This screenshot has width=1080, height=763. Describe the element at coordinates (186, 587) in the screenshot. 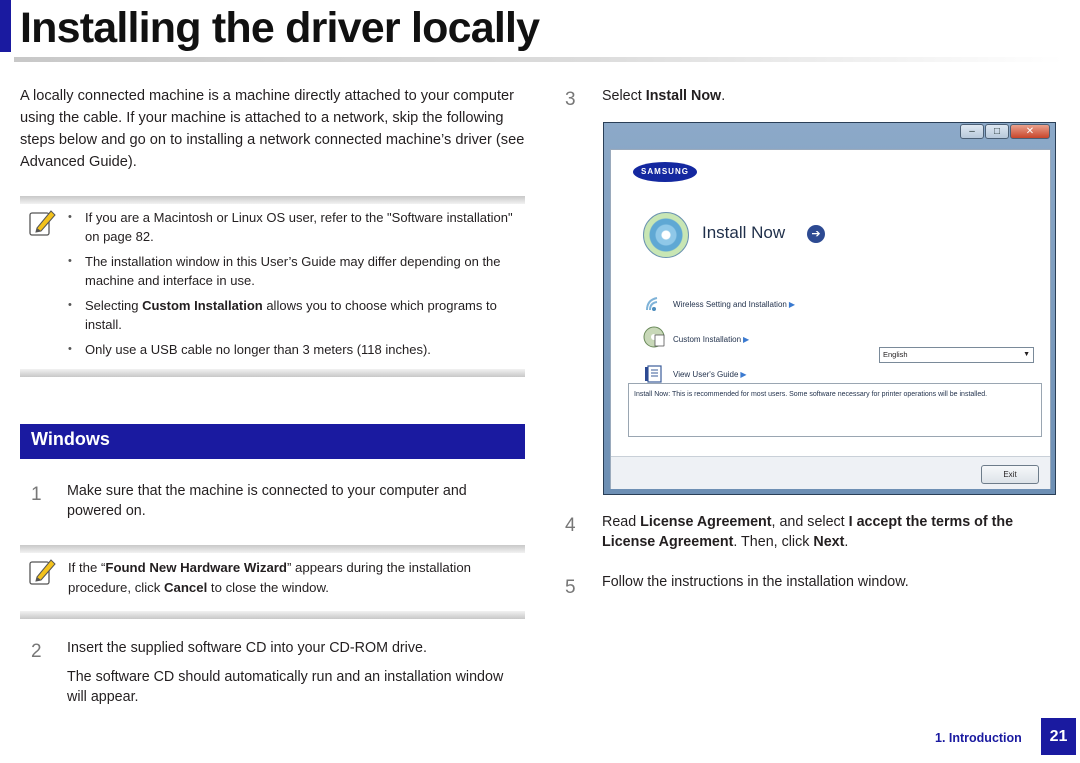

I see `note-text-bold: Cancel` at that location.